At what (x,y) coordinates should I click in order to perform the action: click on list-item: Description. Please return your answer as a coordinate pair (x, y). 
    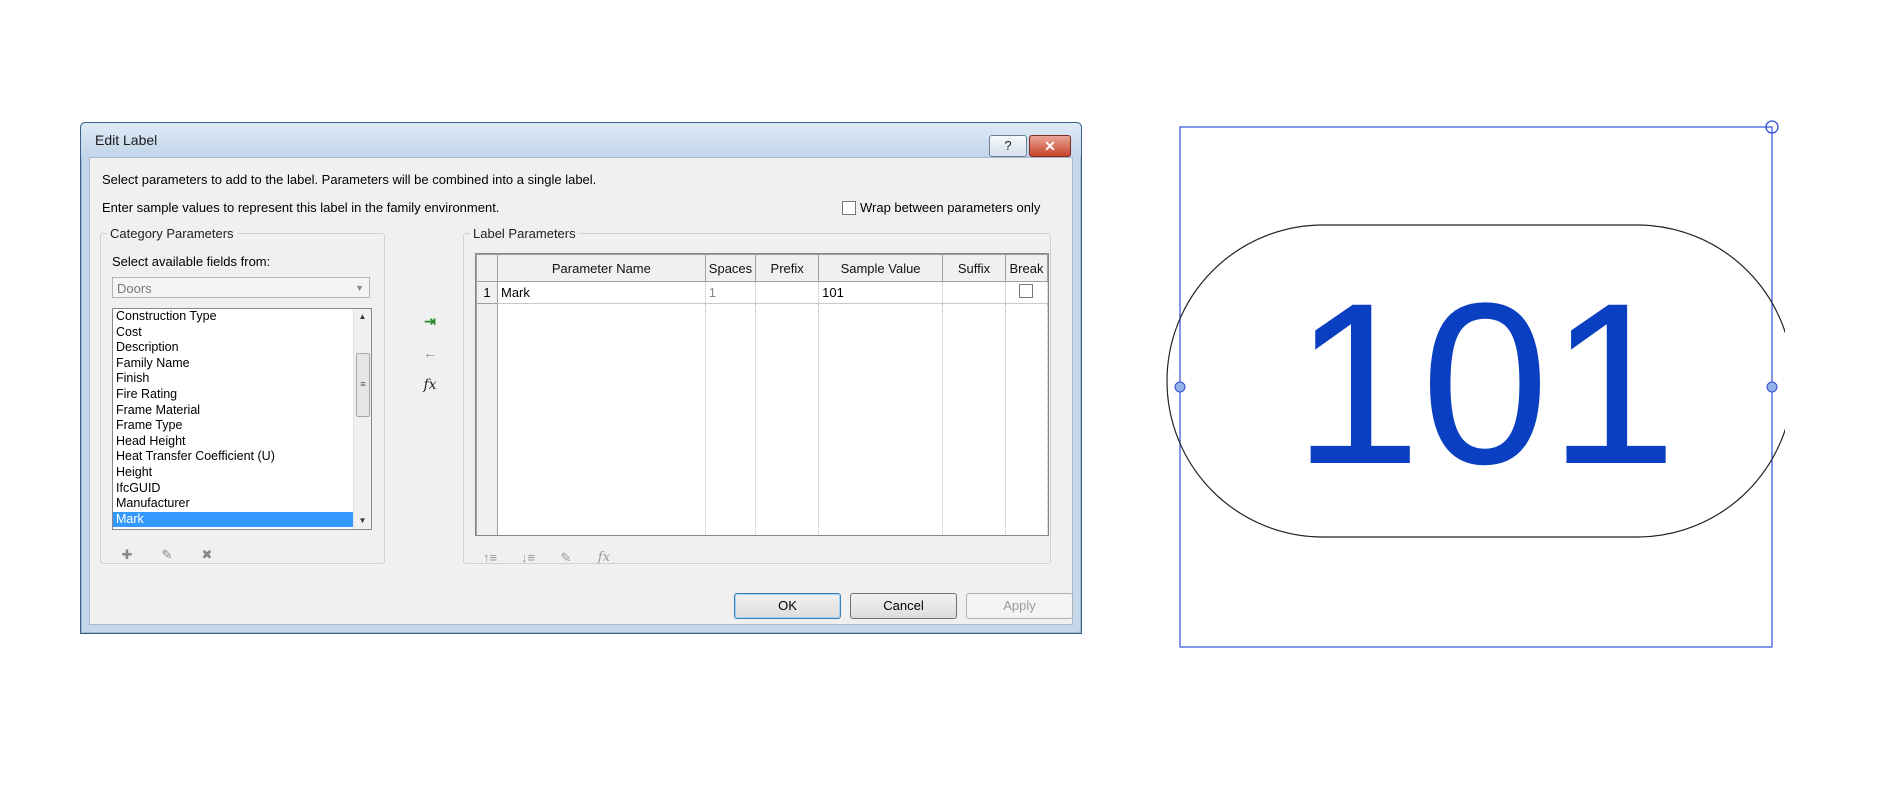
    Looking at the image, I should click on (234, 348).